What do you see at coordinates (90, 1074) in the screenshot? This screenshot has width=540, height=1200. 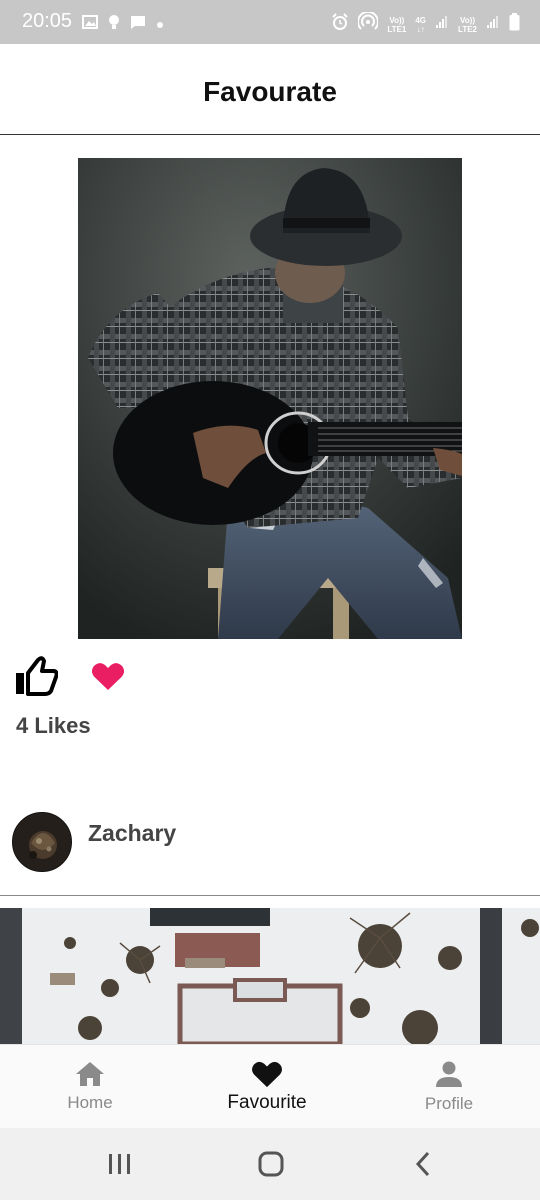 I see `home-icon` at bounding box center [90, 1074].